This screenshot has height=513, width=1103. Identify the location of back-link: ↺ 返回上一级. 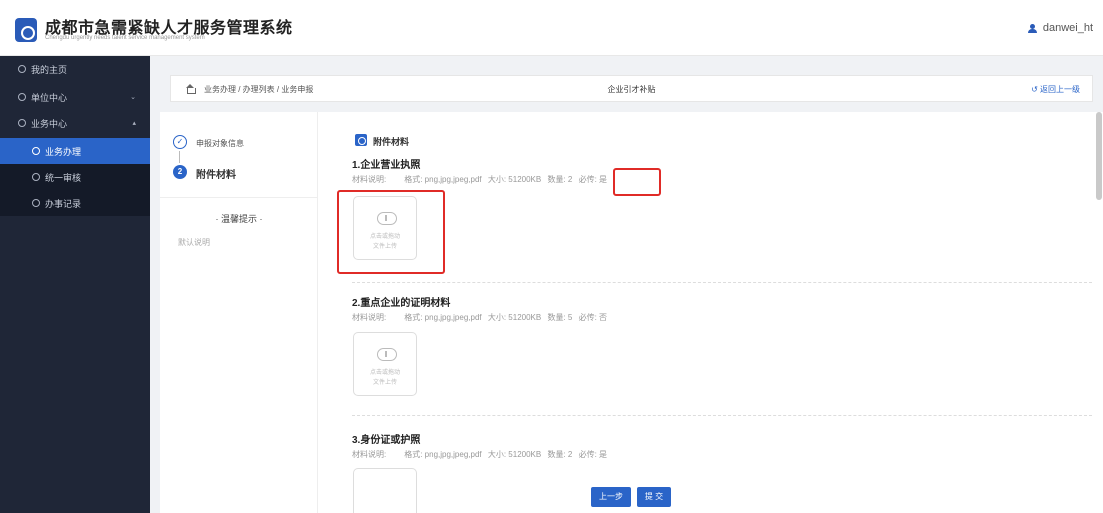
(1055, 89).